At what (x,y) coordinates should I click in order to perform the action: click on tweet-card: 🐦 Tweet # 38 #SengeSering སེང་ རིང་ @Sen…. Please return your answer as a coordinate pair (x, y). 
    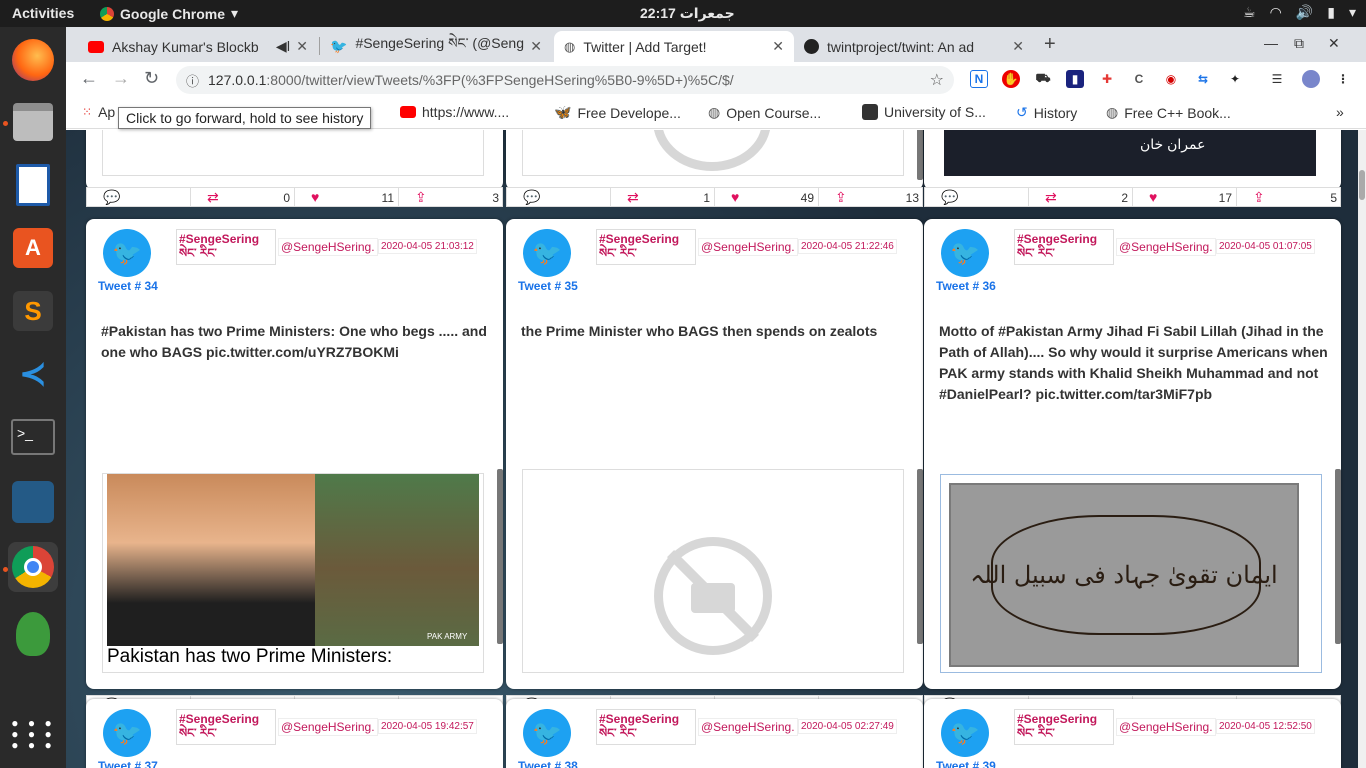
    Looking at the image, I should click on (714, 733).